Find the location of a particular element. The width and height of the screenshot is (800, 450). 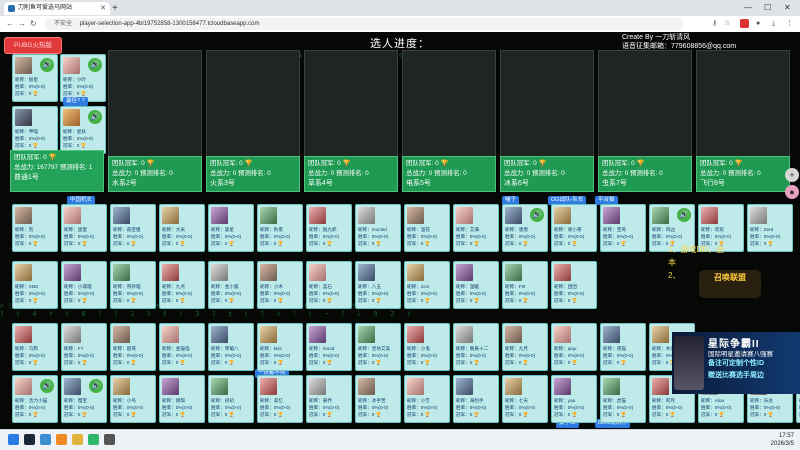

pool-player-card: 昵称：燕铃喵 胜率：0%(0-0) 冠军：0 🏆 is located at coordinates (133, 285).